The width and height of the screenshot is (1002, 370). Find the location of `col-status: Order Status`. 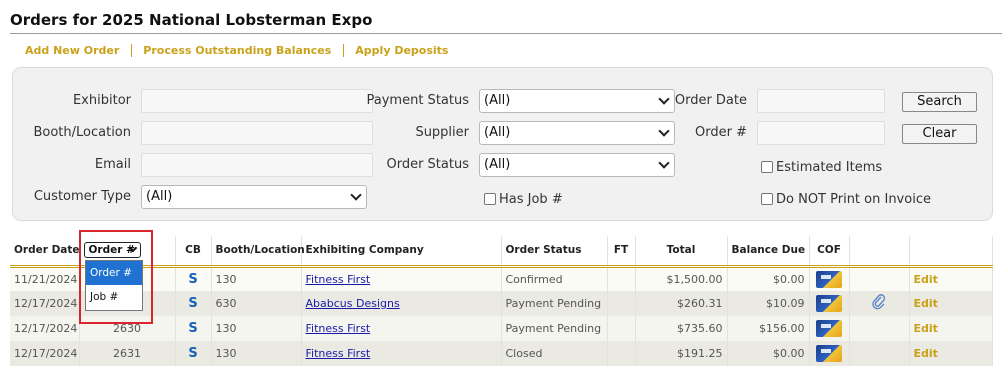

col-status: Order Status is located at coordinates (554, 252).